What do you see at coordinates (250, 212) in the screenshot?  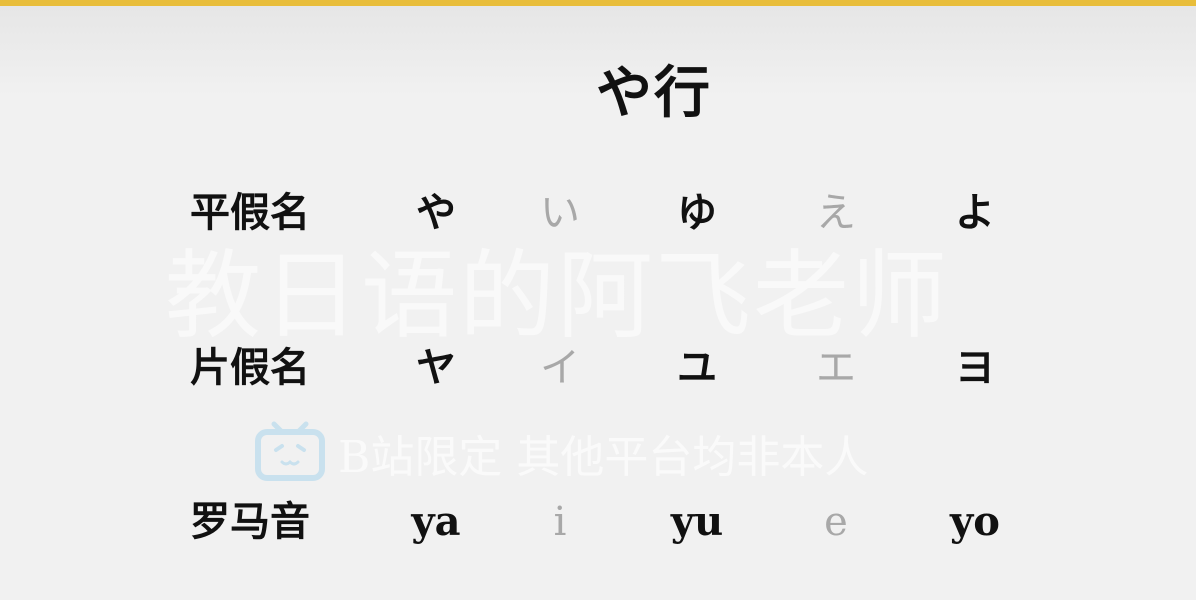 I see `row-label-hiragana: 平假名` at bounding box center [250, 212].